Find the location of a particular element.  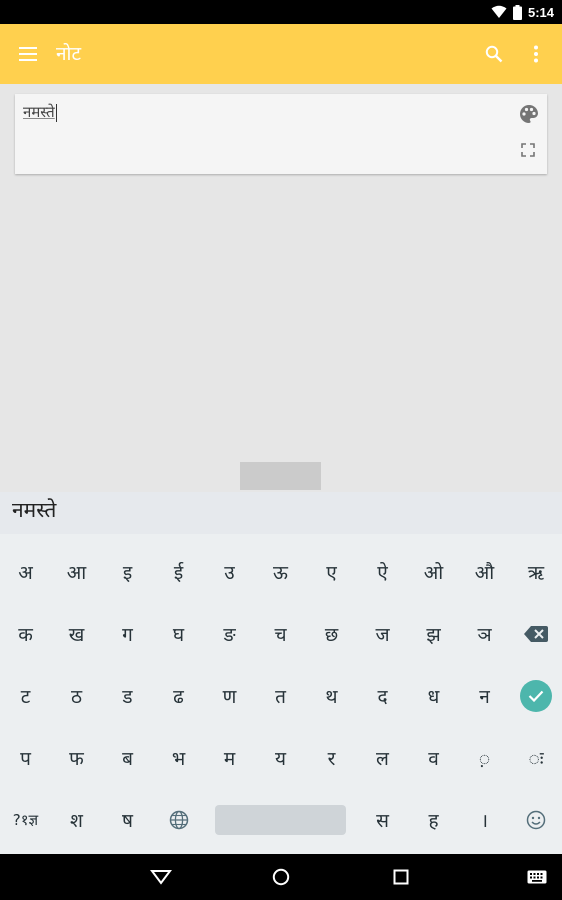

key: उ is located at coordinates (229, 572).